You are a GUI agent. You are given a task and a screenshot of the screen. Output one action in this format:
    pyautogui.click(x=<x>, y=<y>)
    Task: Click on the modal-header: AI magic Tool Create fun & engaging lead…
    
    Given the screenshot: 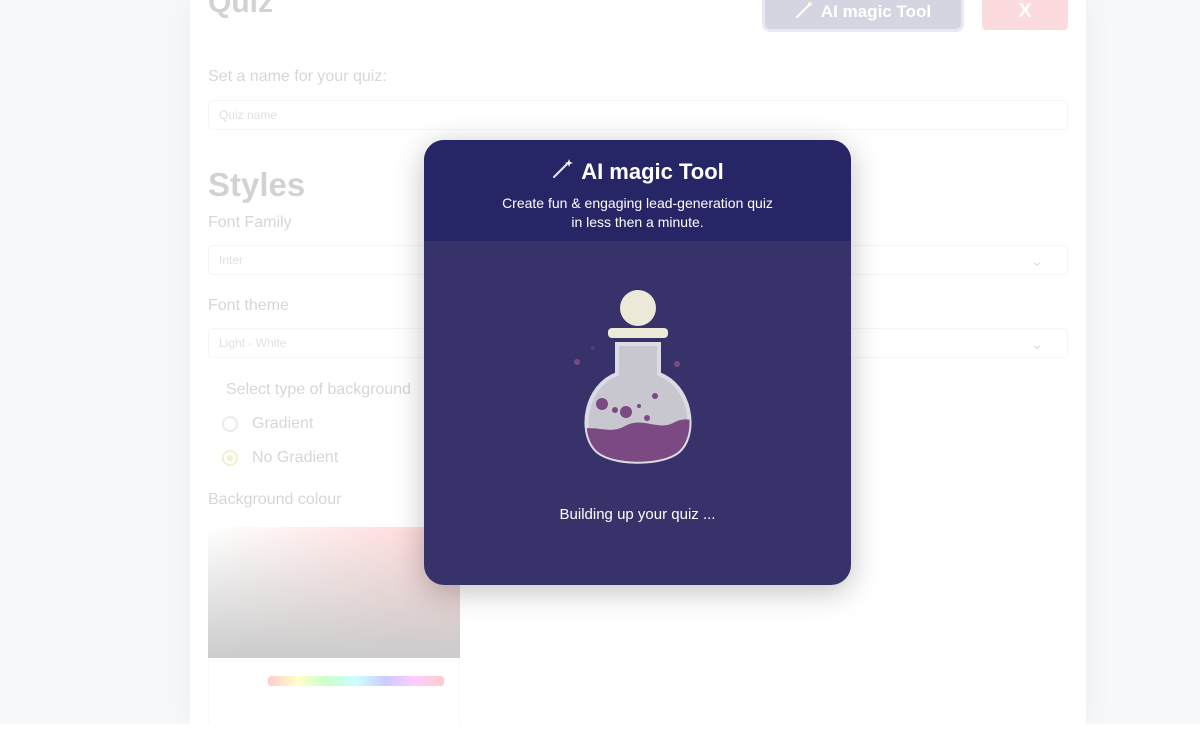 What is the action you would take?
    pyautogui.click(x=637, y=190)
    